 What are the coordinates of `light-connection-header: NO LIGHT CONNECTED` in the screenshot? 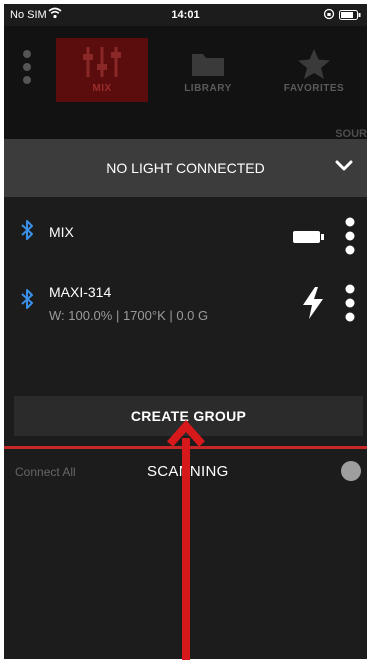 It's located at (185, 168).